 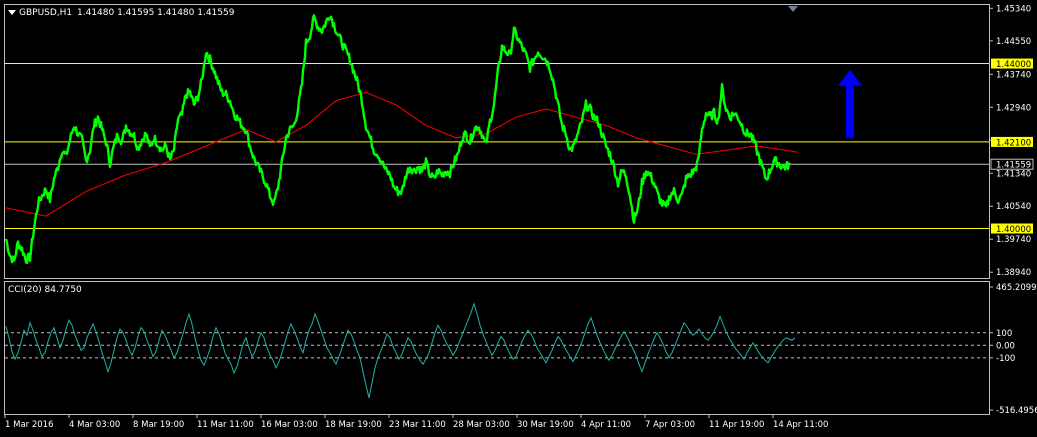 What do you see at coordinates (606, 425) in the screenshot?
I see `time-axis-label: 4 Apr 11:00` at bounding box center [606, 425].